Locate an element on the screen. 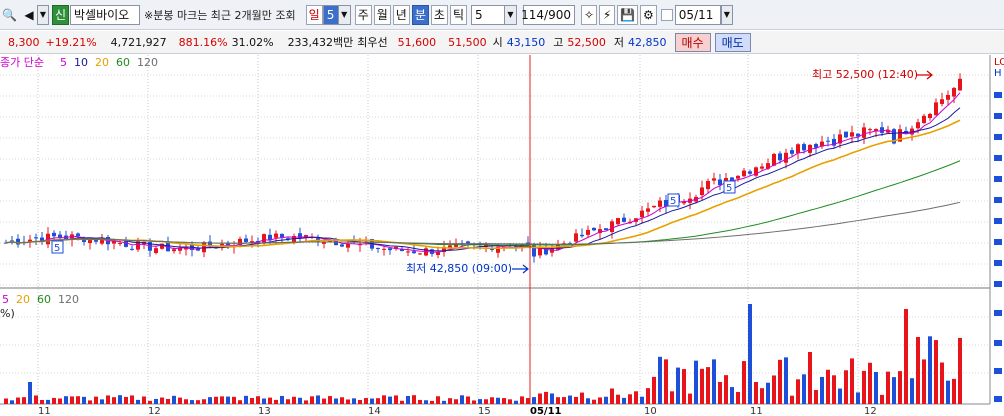  page-count-field: 114/900 is located at coordinates (548, 14).